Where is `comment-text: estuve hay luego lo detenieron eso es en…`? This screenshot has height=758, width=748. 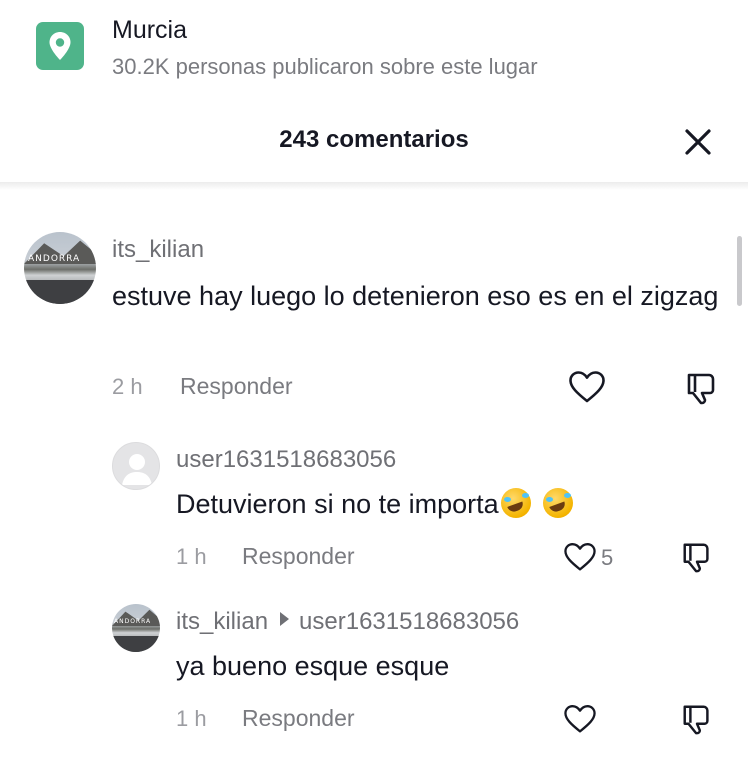
comment-text: estuve hay luego lo detenieron eso es en… is located at coordinates (415, 296).